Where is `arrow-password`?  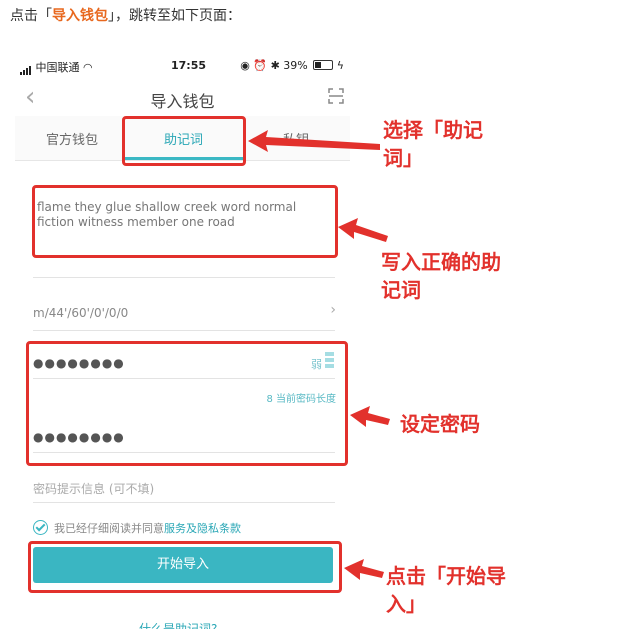 arrow-password is located at coordinates (370, 416).